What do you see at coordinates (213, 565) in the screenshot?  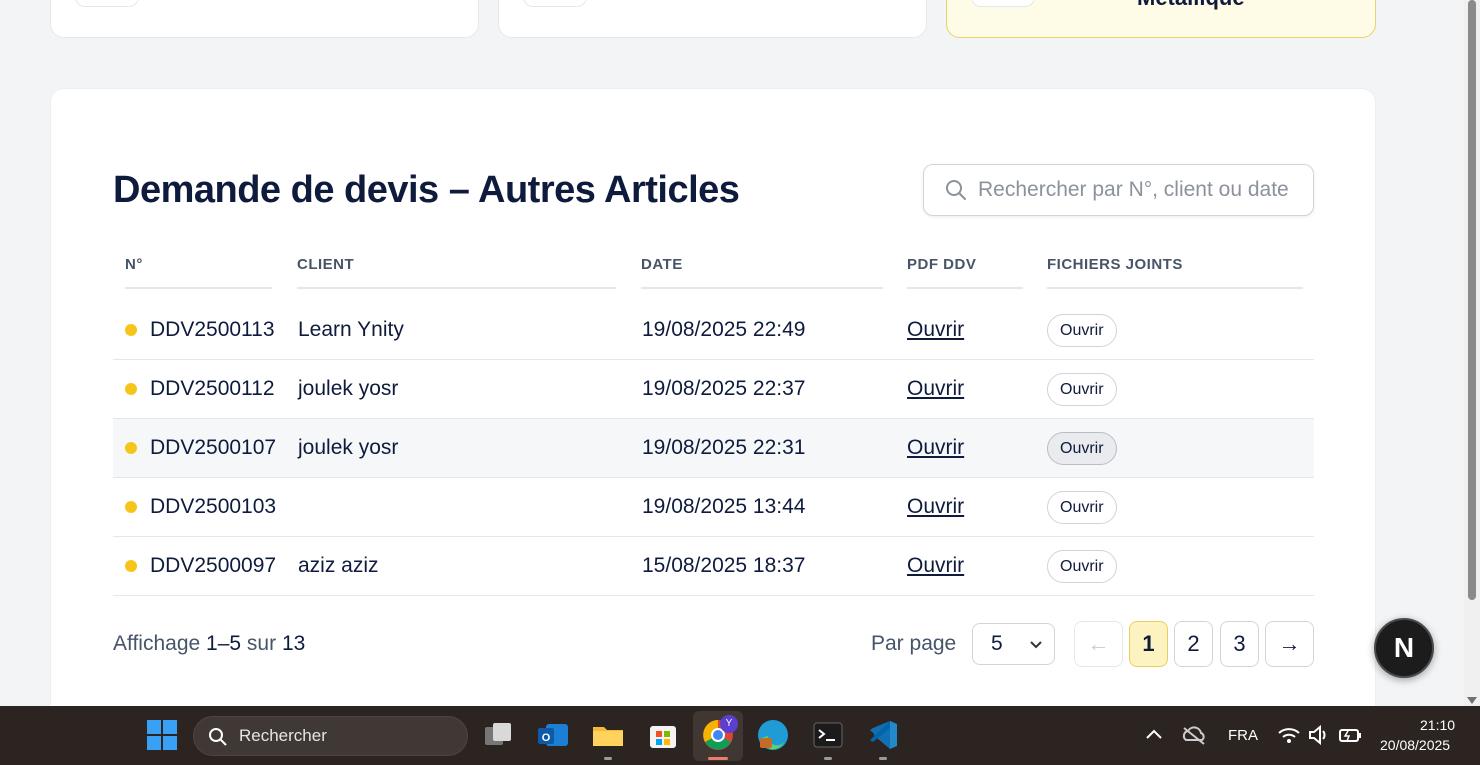 I see `row-number: DDV2500097` at bounding box center [213, 565].